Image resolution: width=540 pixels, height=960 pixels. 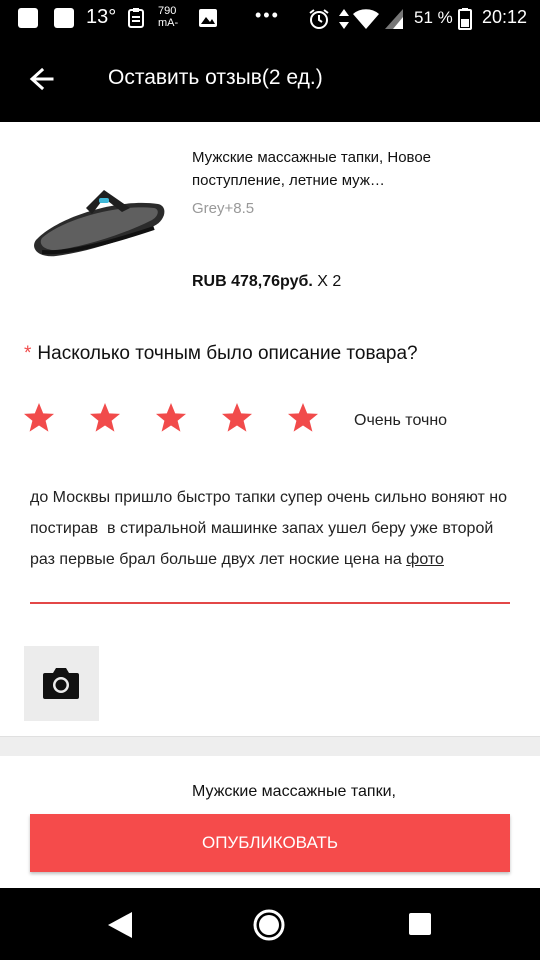 I want to click on status-bar: 13° 790 mA- ••• 51 % 20:12, so click(x=270, y=18).